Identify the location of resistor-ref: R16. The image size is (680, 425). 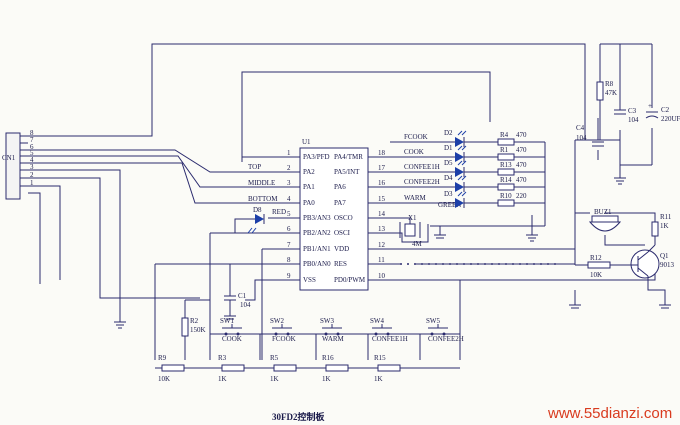
(328, 358).